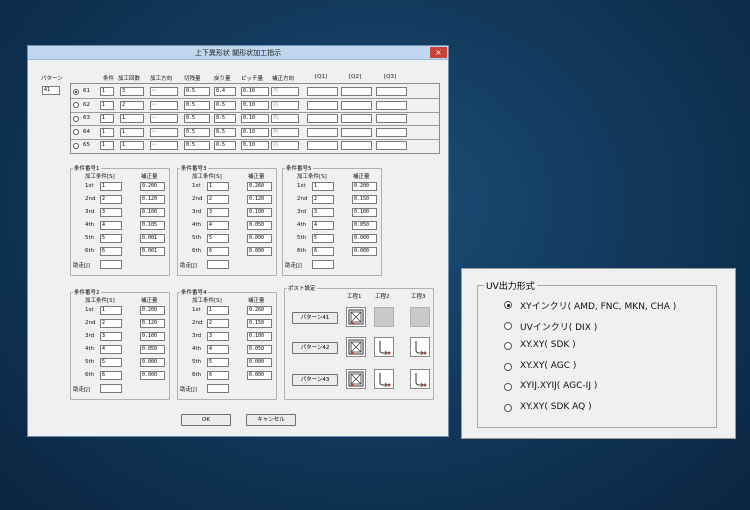 This screenshot has width=750, height=510. What do you see at coordinates (322, 145) in the screenshot?
I see `row-65-q1-field` at bounding box center [322, 145].